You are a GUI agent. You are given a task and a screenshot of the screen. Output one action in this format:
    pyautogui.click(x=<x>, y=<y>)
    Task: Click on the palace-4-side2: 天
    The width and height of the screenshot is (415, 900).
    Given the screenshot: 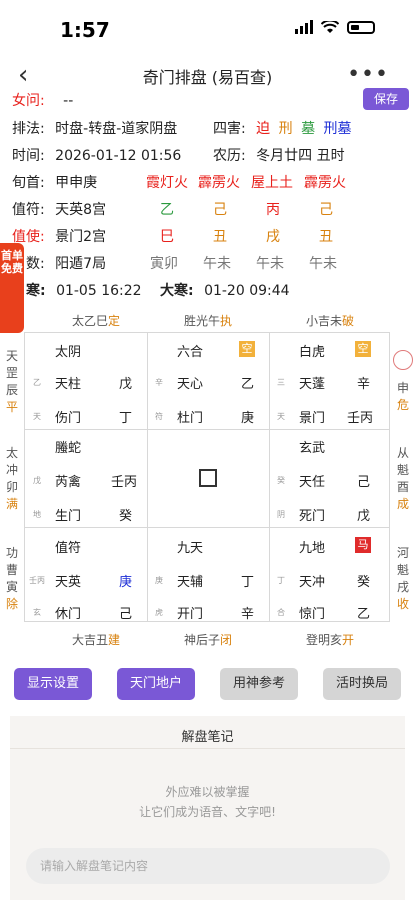 What is the action you would take?
    pyautogui.click(x=37, y=416)
    